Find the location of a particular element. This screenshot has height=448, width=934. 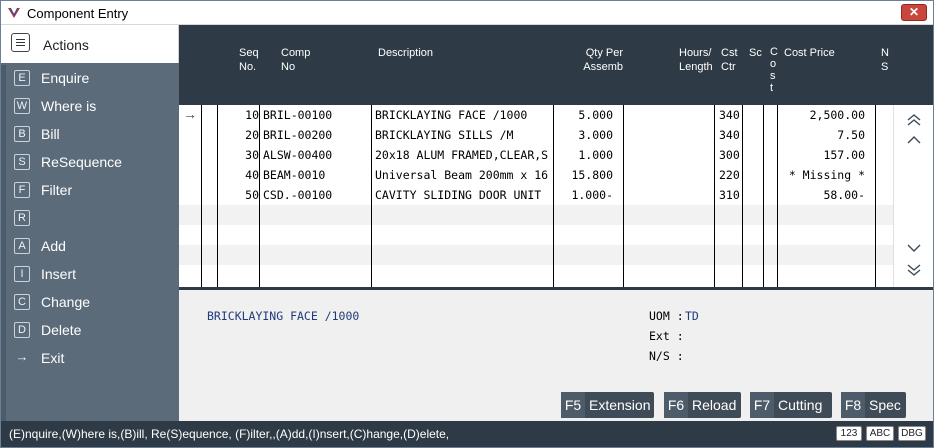

menu-item-label: Exit is located at coordinates (53, 358).